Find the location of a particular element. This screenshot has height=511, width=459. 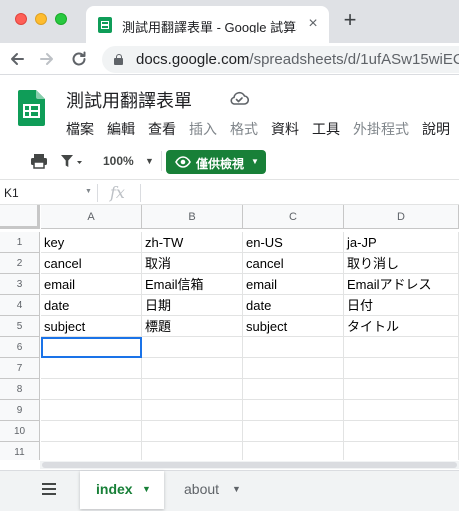

view-only-button: 僅供檢視 ▼ is located at coordinates (216, 162).